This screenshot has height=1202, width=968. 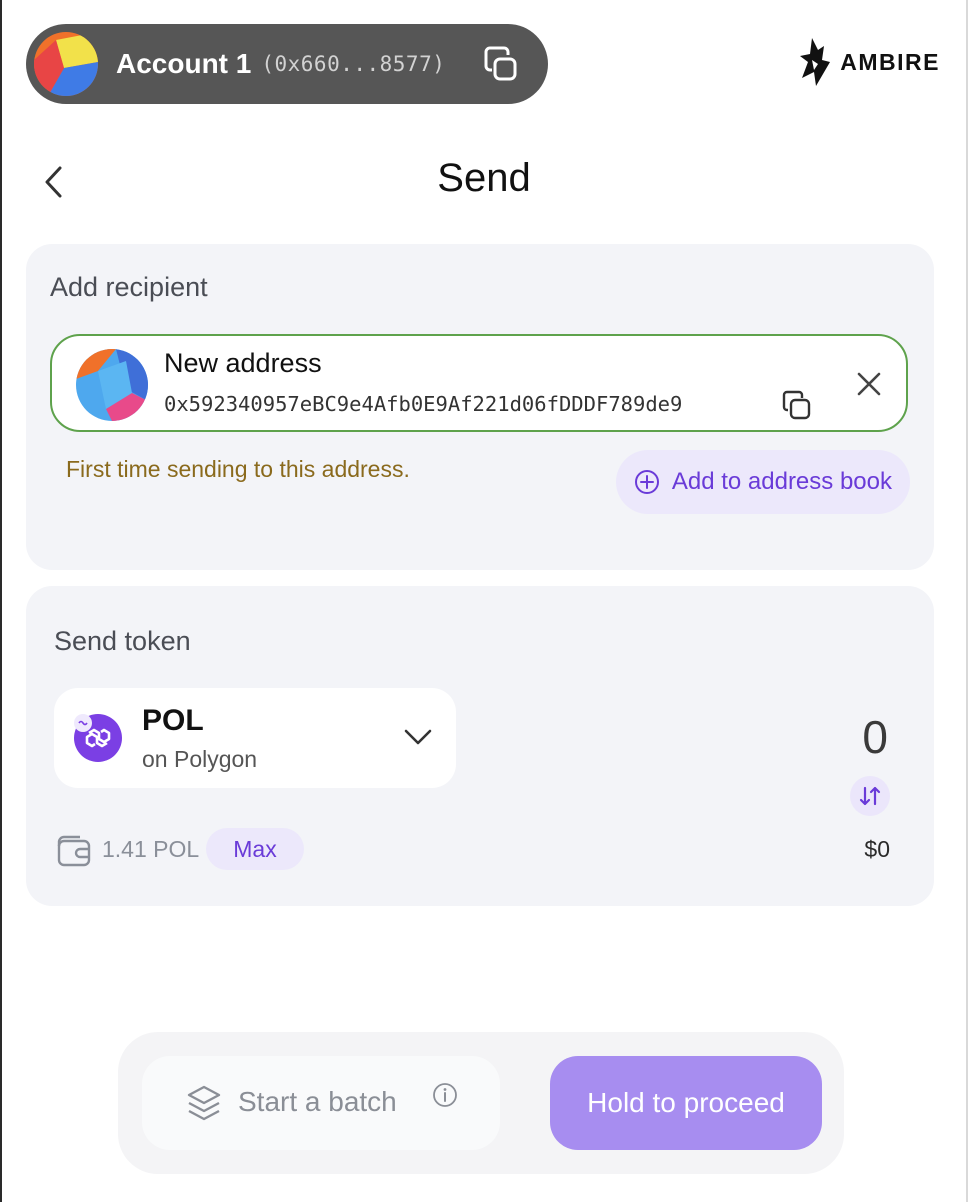 What do you see at coordinates (353, 64) in the screenshot?
I see `account-address: (0x660...8577)` at bounding box center [353, 64].